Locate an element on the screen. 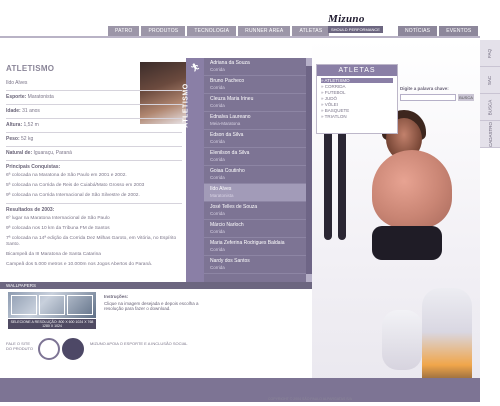 This screenshot has height=406, width=500. nav-patro: PATRO is located at coordinates (124, 31).